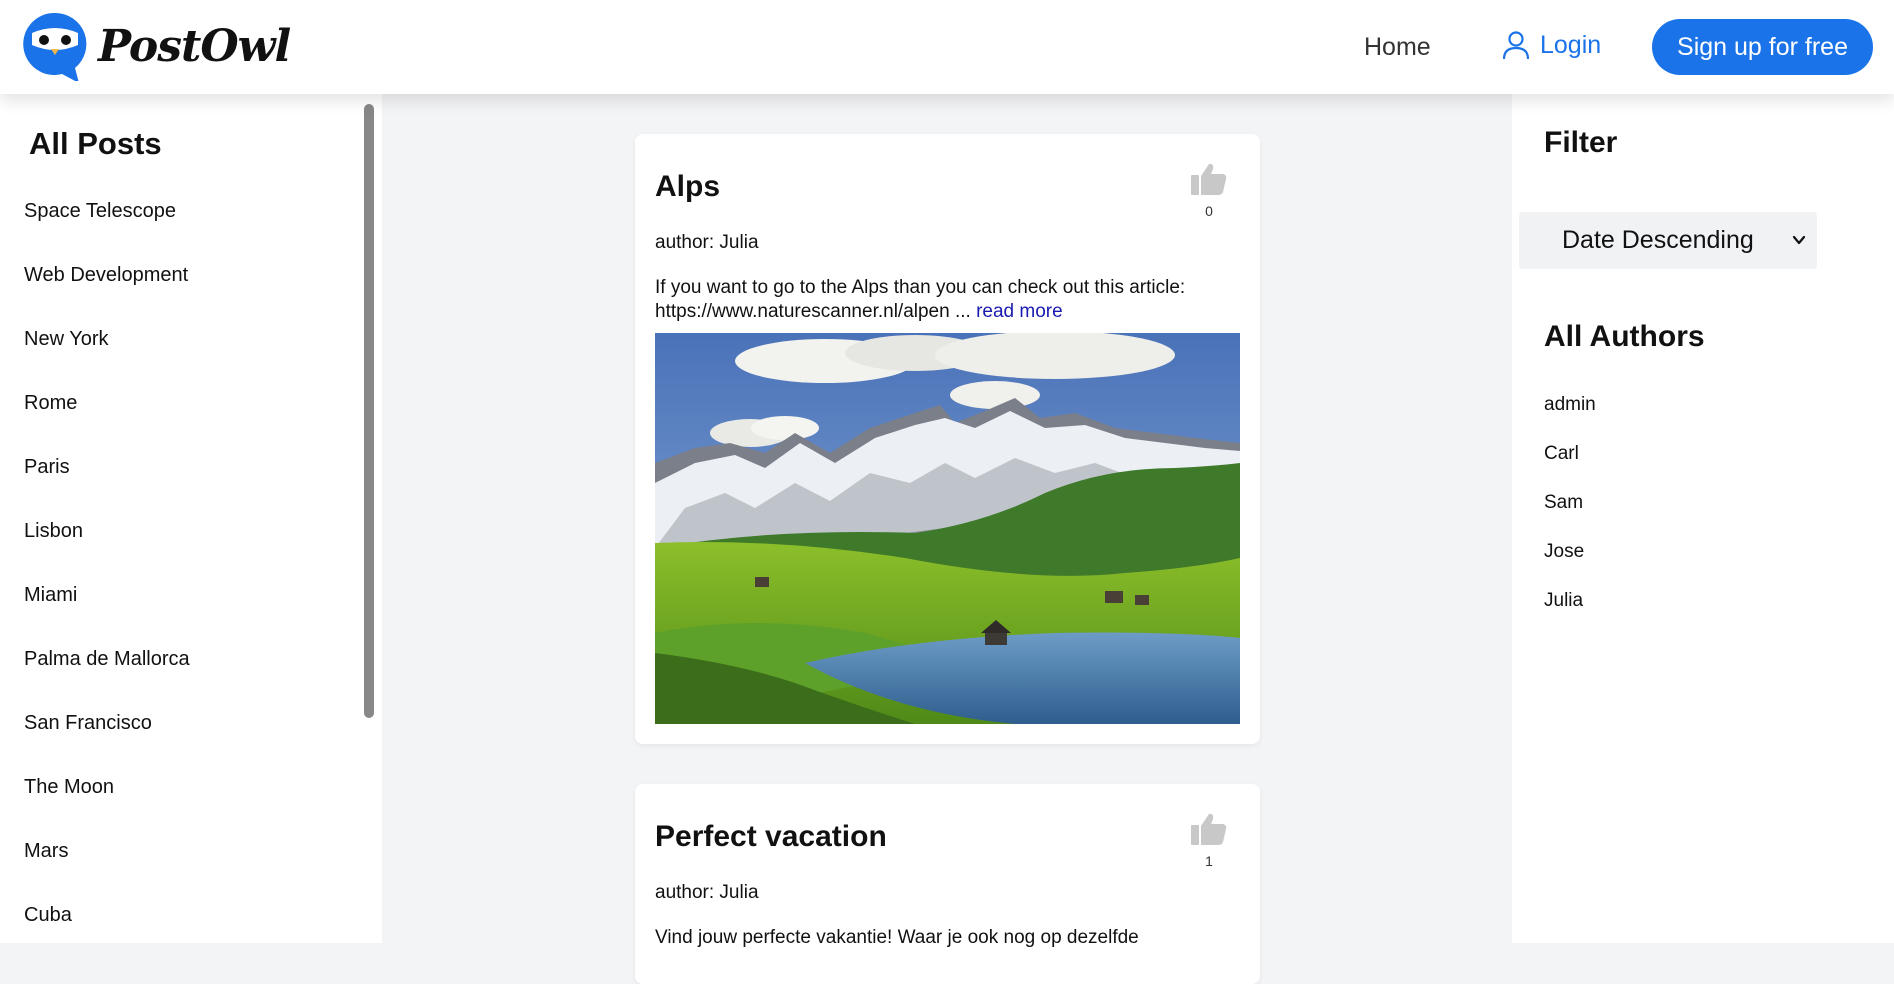 The image size is (1894, 984). What do you see at coordinates (771, 837) in the screenshot?
I see `post-title: Perfect vacation` at bounding box center [771, 837].